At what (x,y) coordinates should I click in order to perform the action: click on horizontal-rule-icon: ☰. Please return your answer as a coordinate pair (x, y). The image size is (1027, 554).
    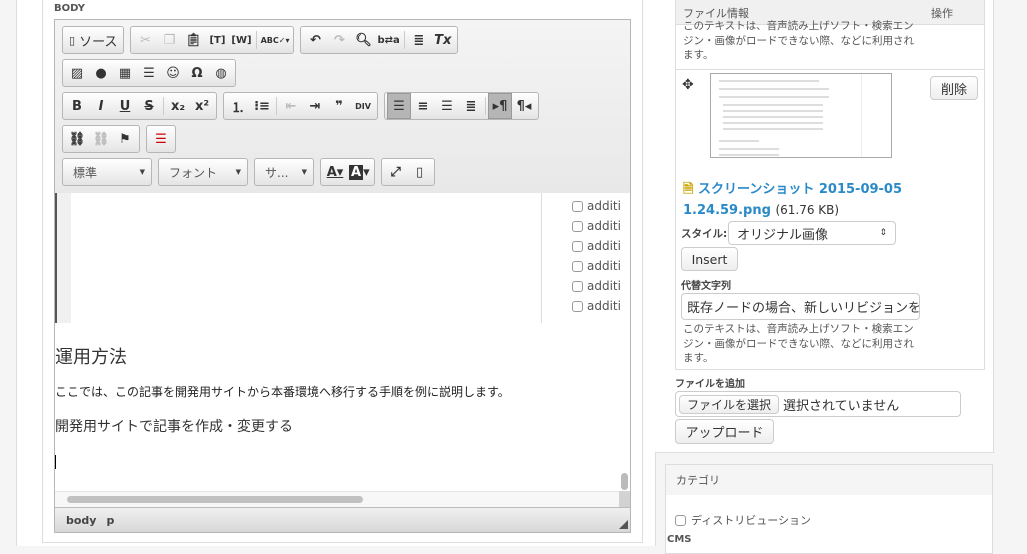
    Looking at the image, I should click on (149, 73).